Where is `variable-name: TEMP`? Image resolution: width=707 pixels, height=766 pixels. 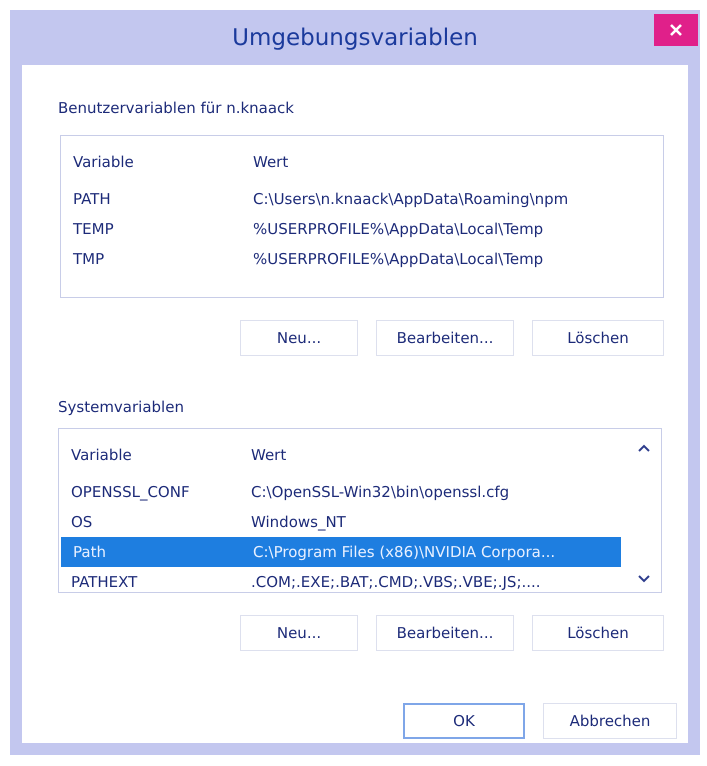 variable-name: TEMP is located at coordinates (94, 229).